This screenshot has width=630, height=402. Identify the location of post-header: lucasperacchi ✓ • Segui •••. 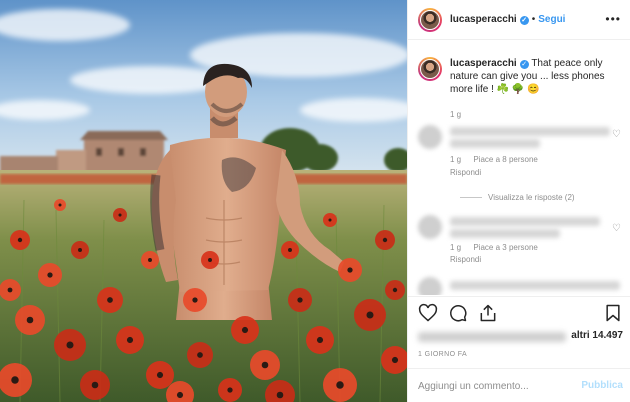
(519, 20).